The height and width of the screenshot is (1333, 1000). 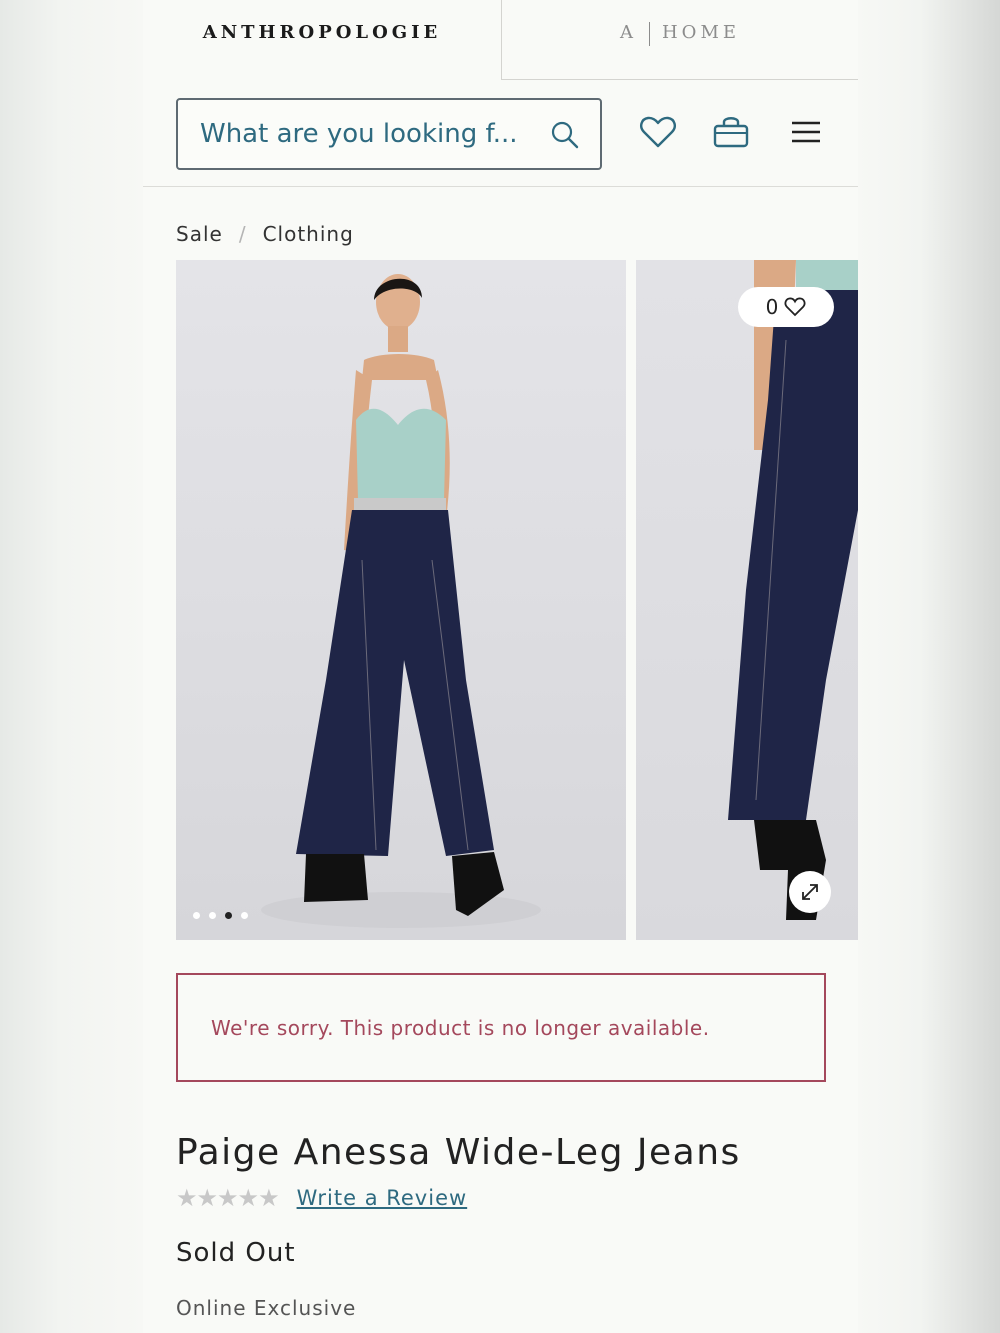 I want to click on search-input, so click(x=365, y=134).